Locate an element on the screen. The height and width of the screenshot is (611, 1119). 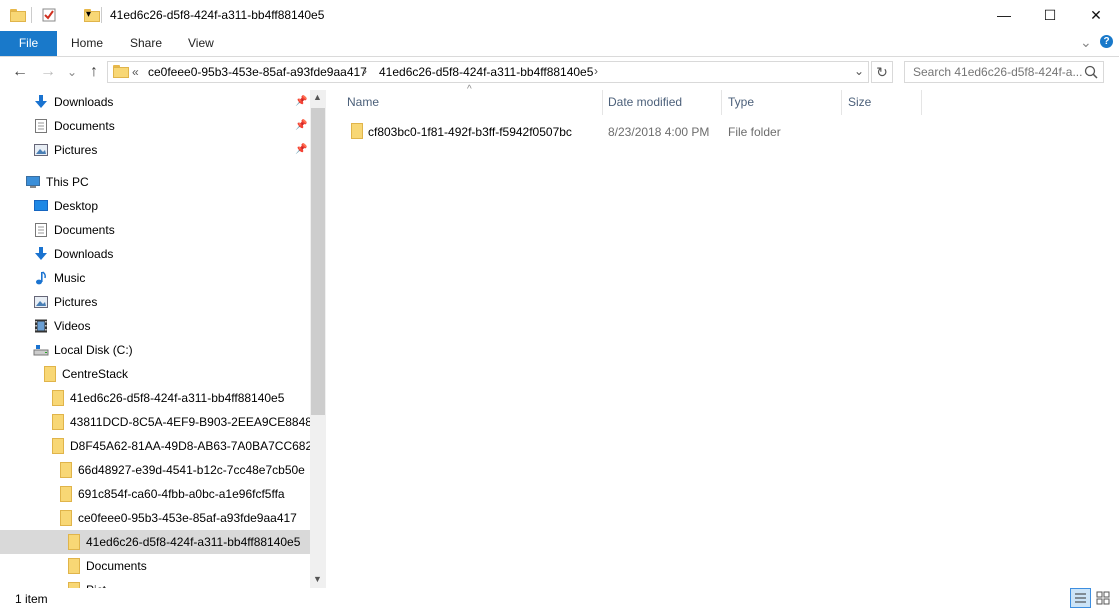
tree-item-label: Pict is located at coordinates (96, 583).